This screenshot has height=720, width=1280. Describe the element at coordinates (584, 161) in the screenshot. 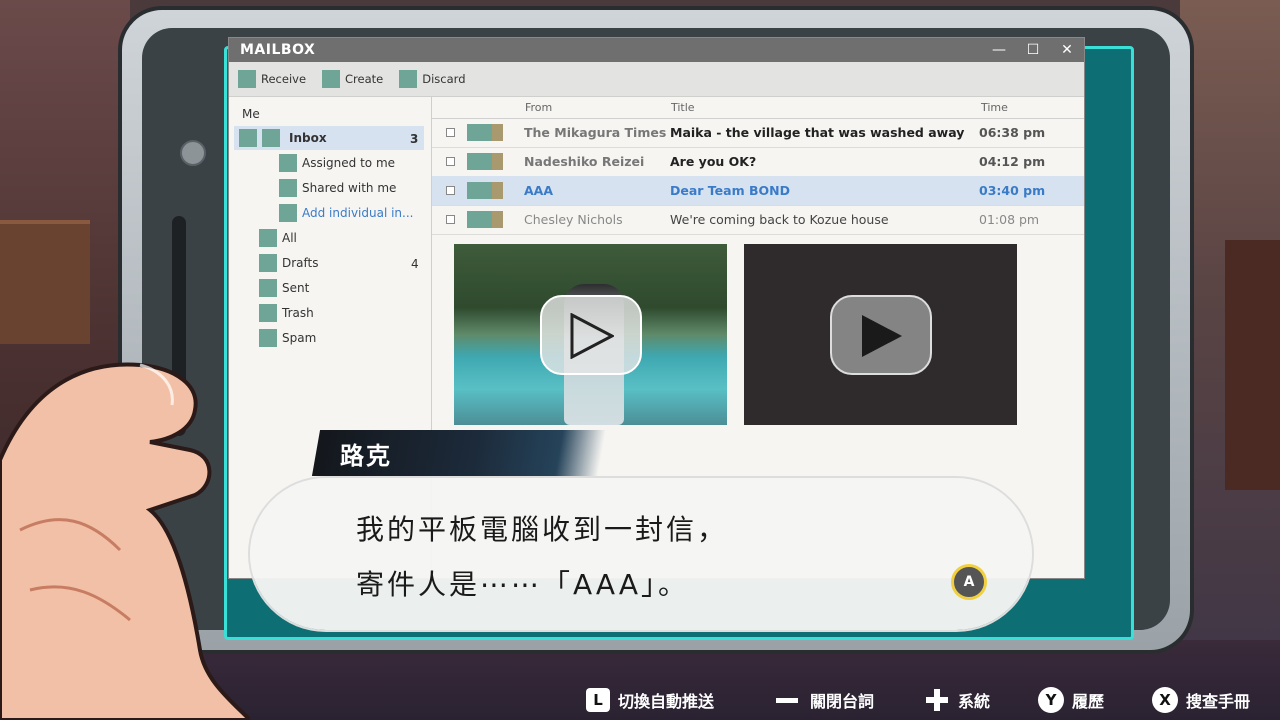

I see `mail-from: Nadeshiko Reizei` at that location.